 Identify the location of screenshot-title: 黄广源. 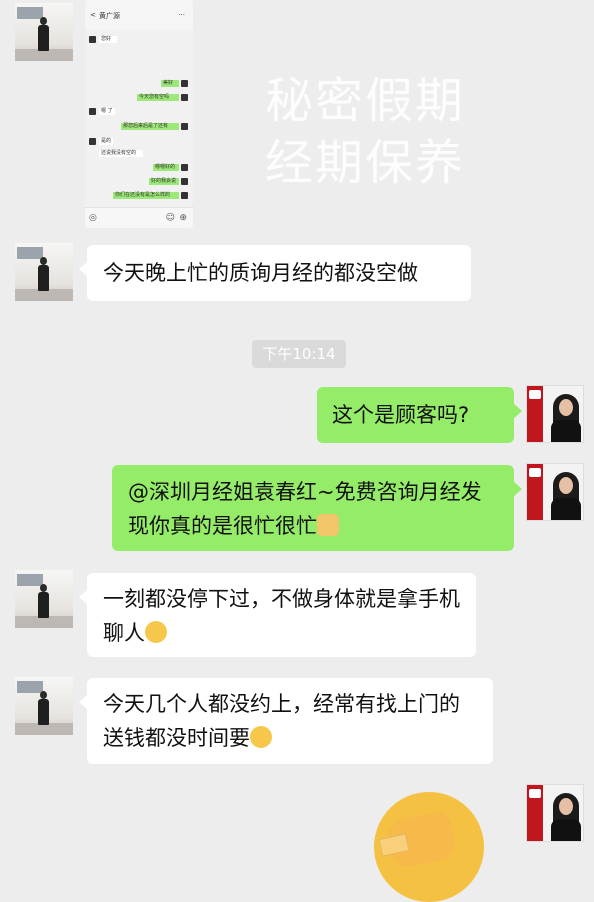
(109, 16).